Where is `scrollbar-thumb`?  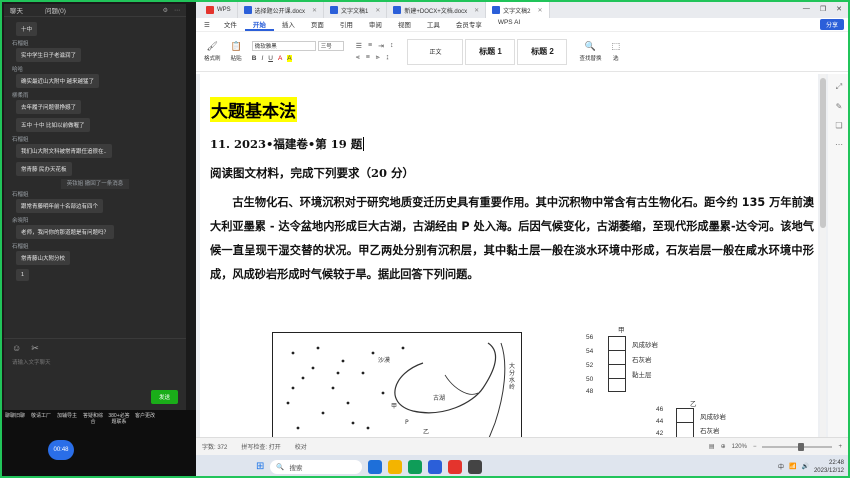
scrollbar-thumb is located at coordinates (823, 153).